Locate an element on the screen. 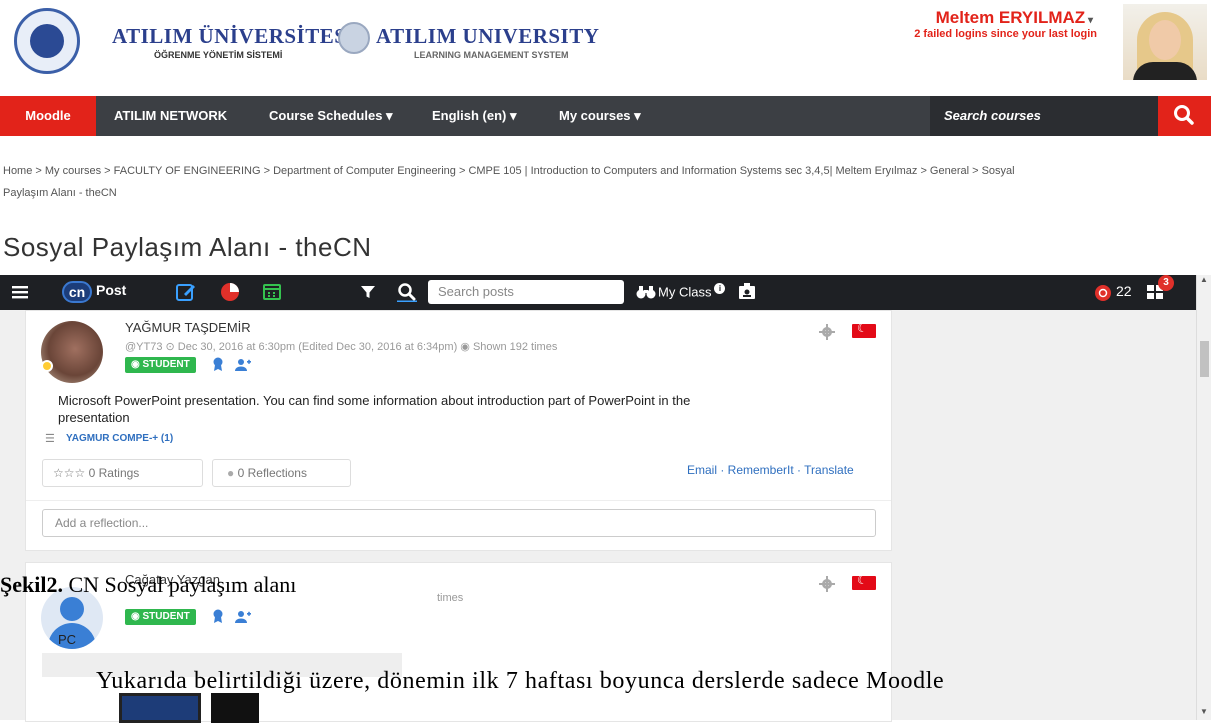 The height and width of the screenshot is (723, 1211). apps-badge: 3 is located at coordinates (1166, 283).